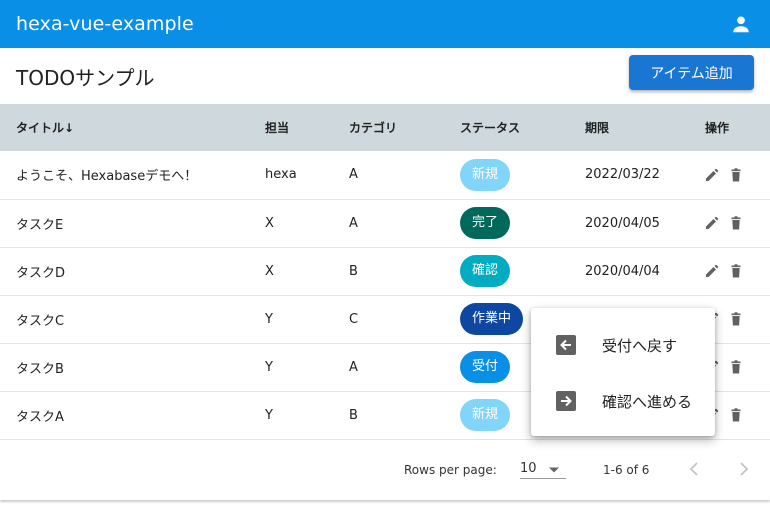 Image resolution: width=770 pixels, height=531 pixels. What do you see at coordinates (485, 223) in the screenshot?
I see `status-chip: 完了` at bounding box center [485, 223].